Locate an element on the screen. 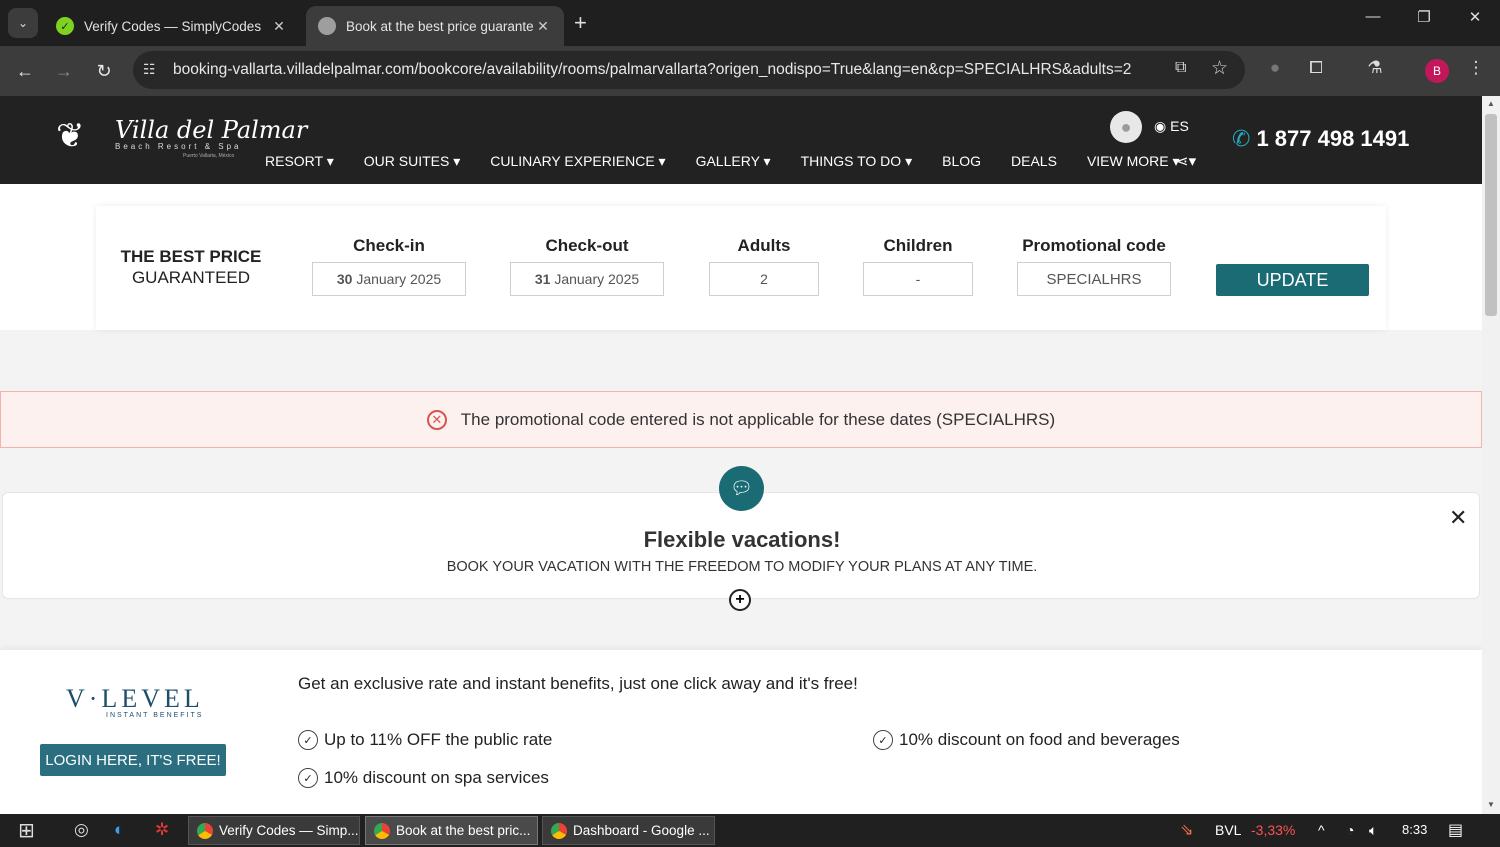  chrome-icon: ◎ is located at coordinates (81, 830).